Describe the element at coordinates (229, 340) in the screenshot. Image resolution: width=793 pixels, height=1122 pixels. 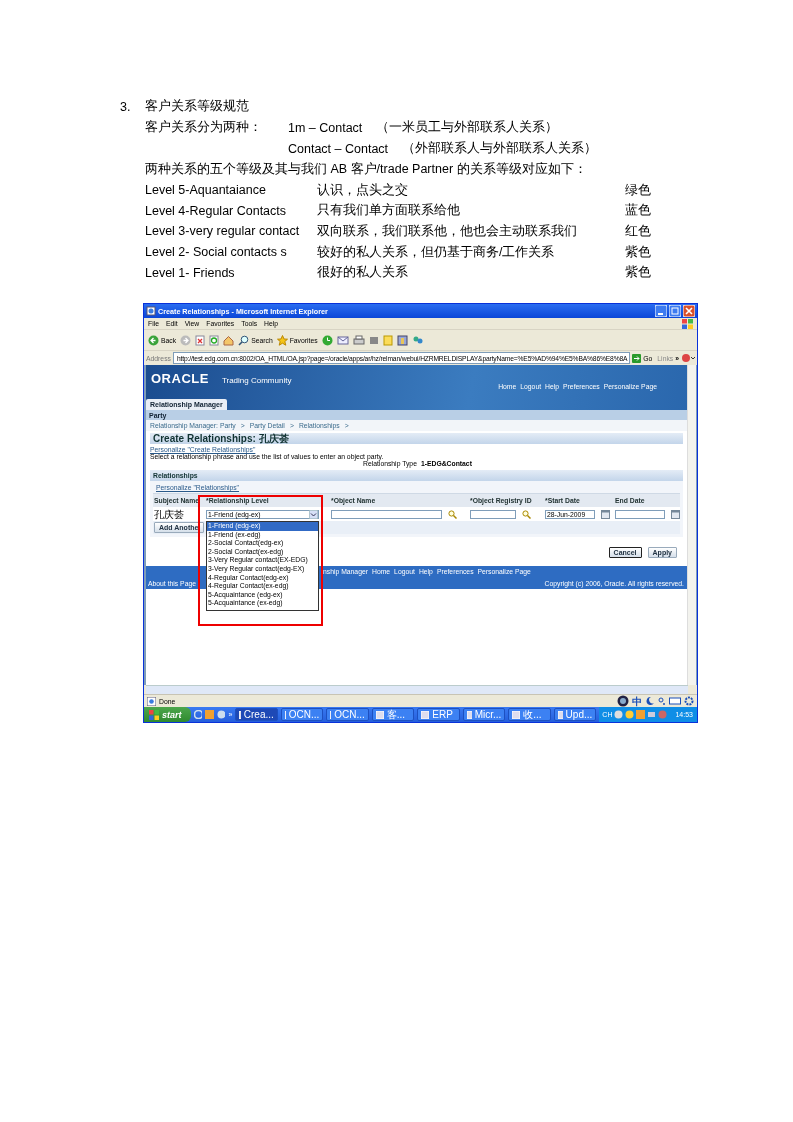
I see `home-icon` at that location.